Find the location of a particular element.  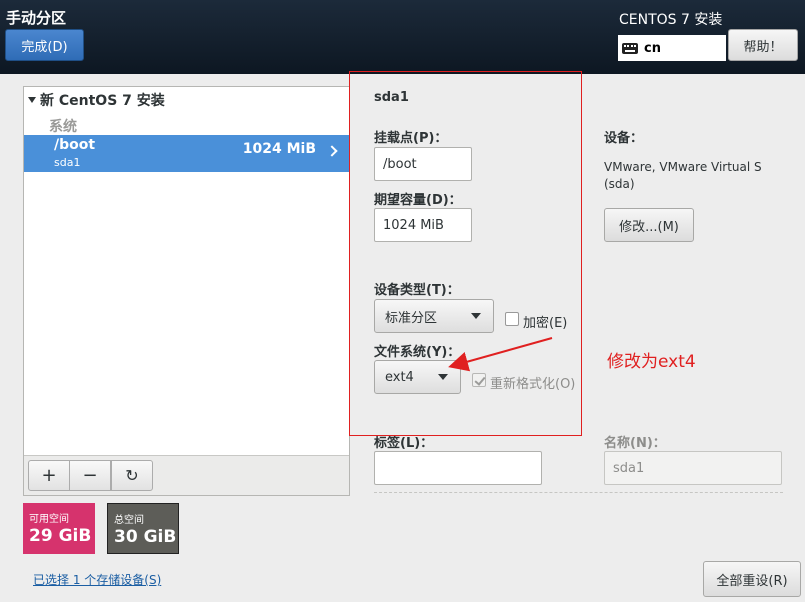

total-space-box: 总空间 30 GiB is located at coordinates (143, 528).